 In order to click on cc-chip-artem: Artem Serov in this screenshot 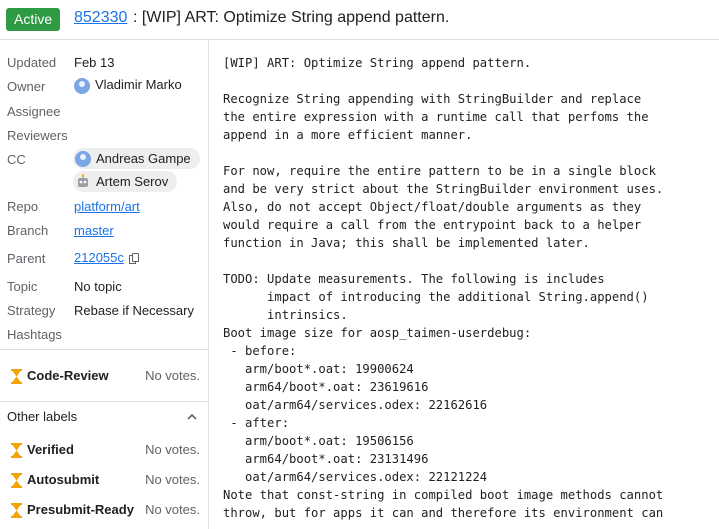, I will do `click(125, 181)`.